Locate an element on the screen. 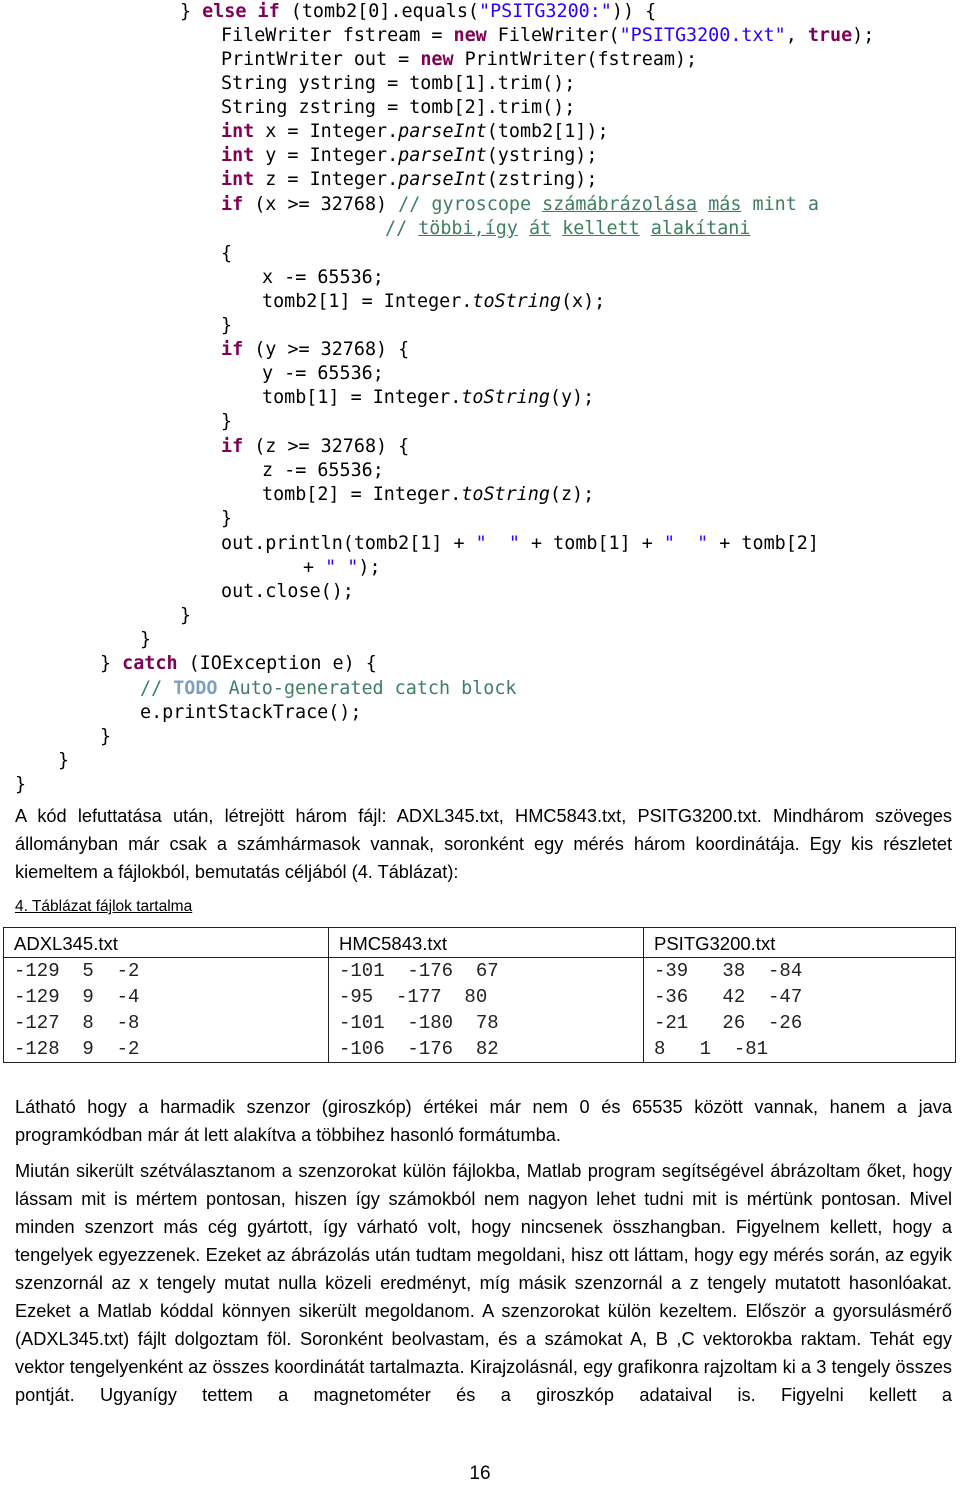 This screenshot has width=960, height=1488. code-token: más is located at coordinates (725, 204).